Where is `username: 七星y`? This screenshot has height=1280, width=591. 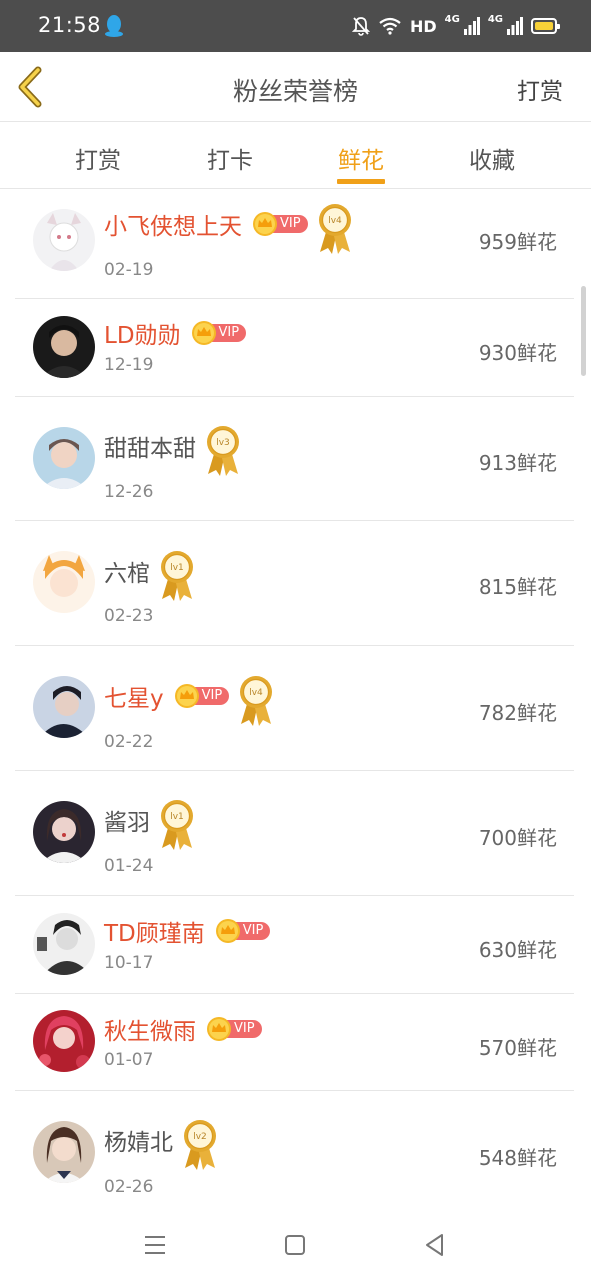
username: 七星y is located at coordinates (134, 699).